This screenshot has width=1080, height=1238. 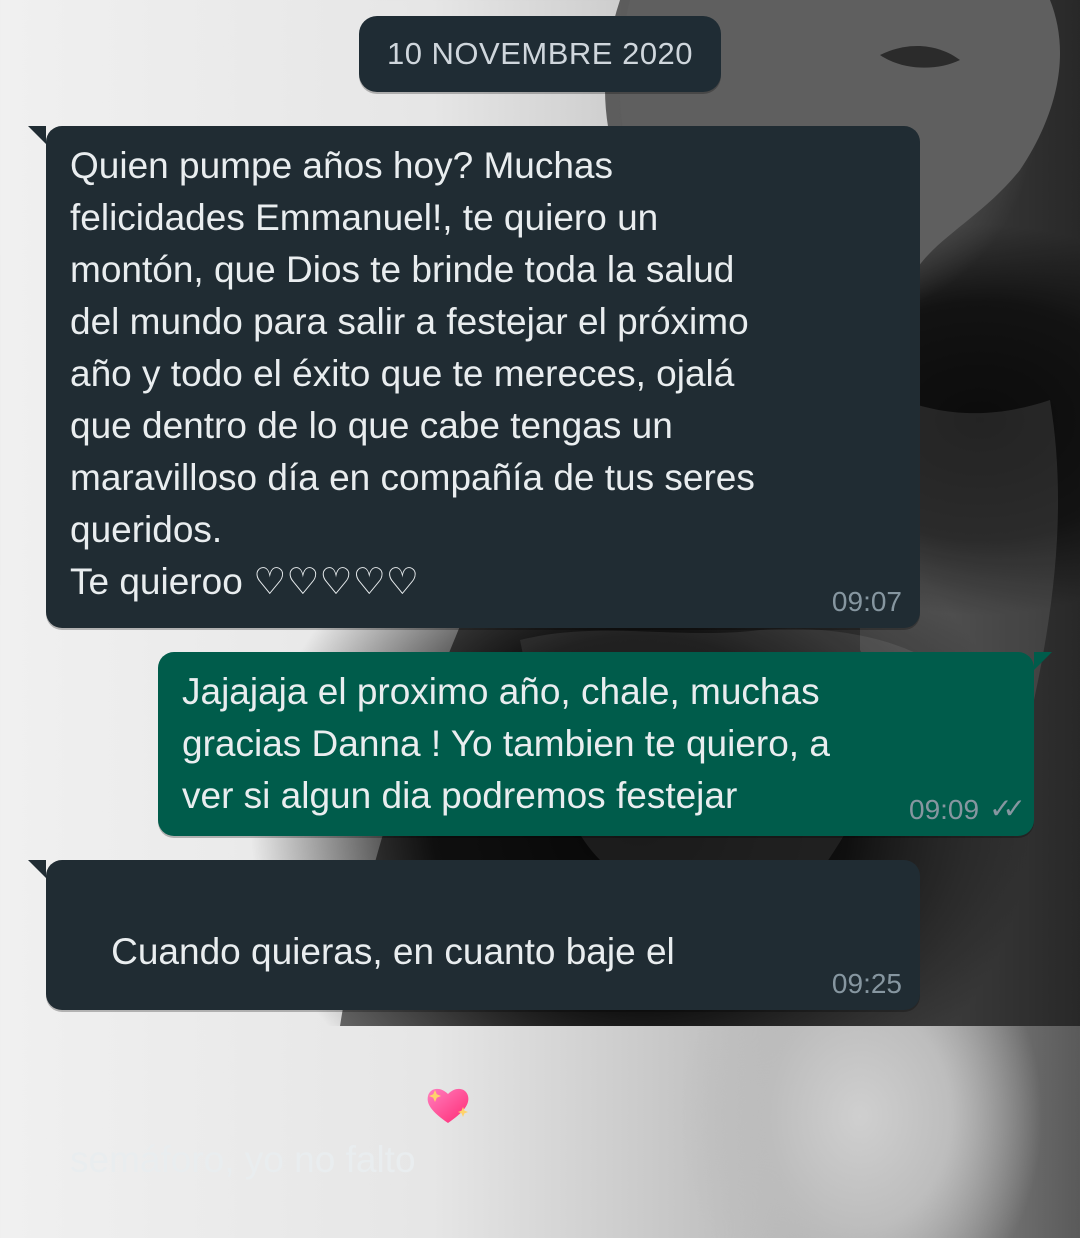 I want to click on timestamp: 09:09, so click(x=944, y=809).